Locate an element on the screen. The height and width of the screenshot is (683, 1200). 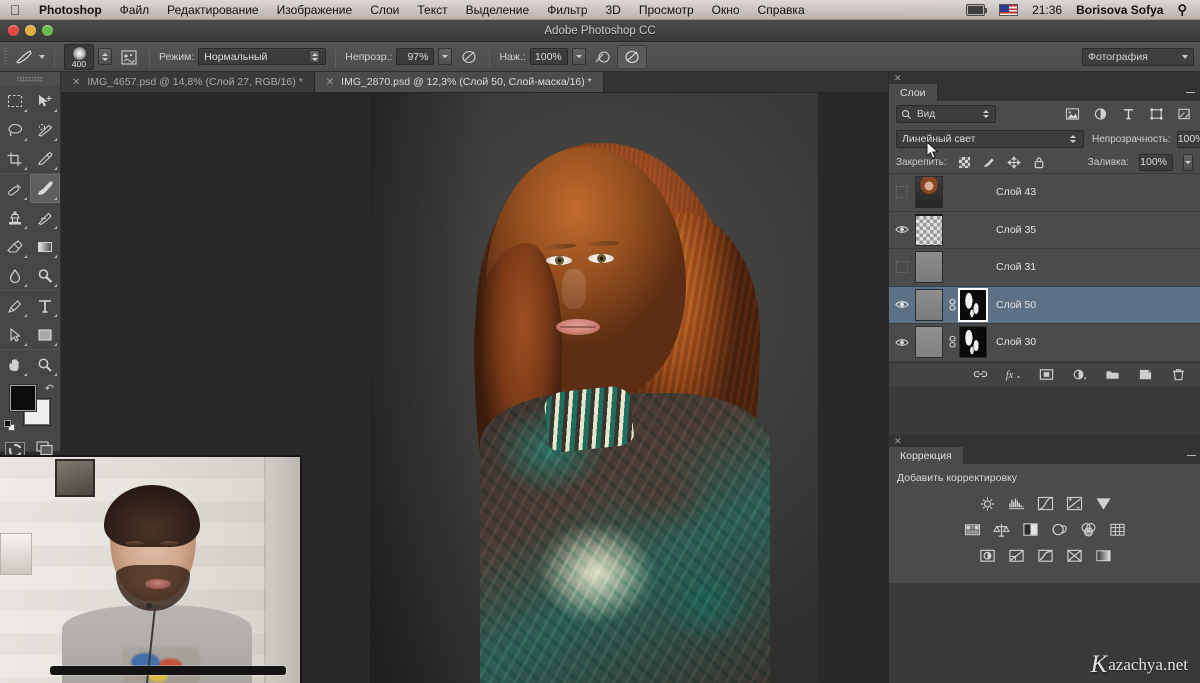
lock-image-pixels-icon is located at coordinates (989, 162).